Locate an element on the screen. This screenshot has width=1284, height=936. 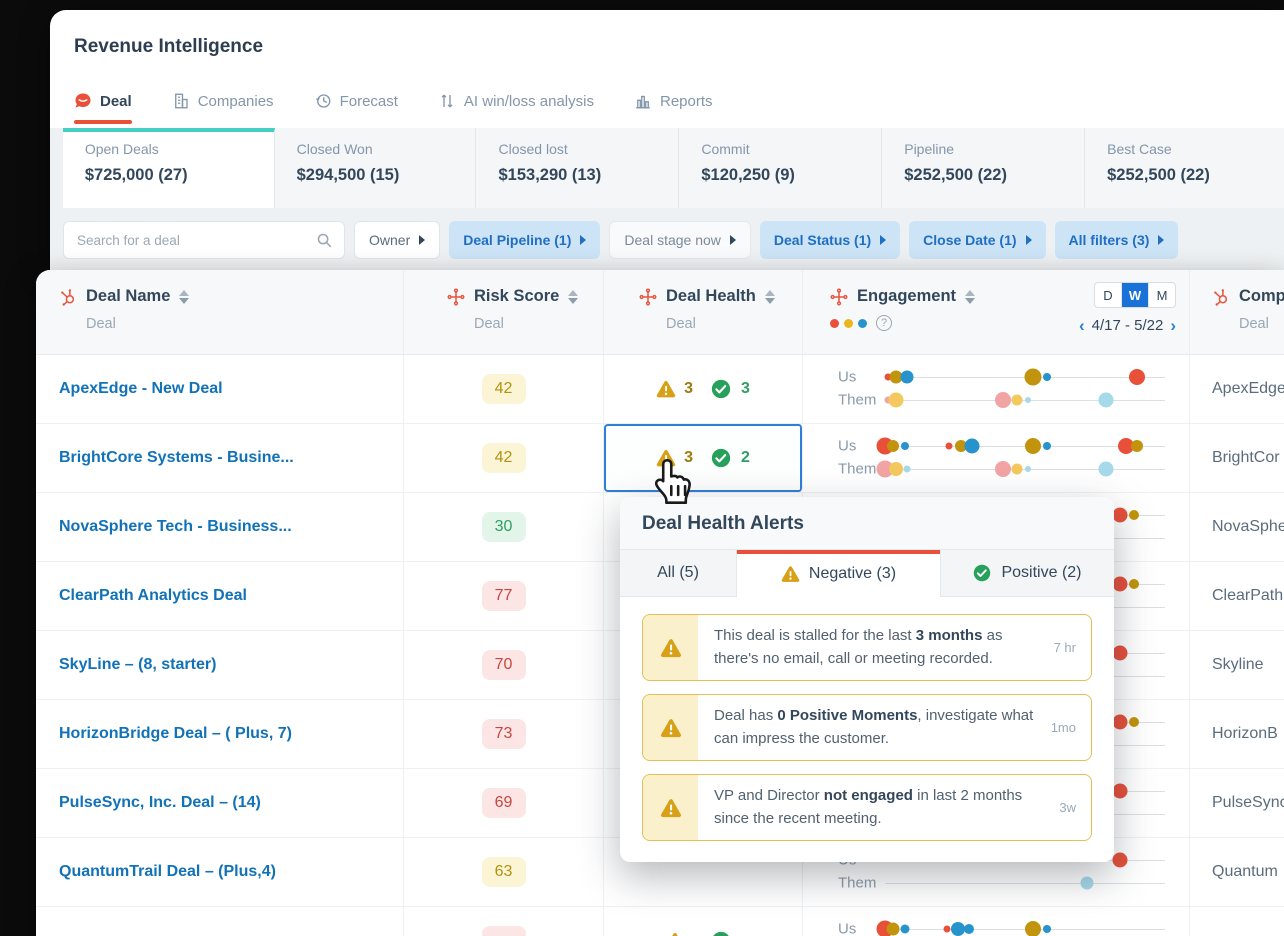
tab-negative: Negative (3) is located at coordinates (839, 573).